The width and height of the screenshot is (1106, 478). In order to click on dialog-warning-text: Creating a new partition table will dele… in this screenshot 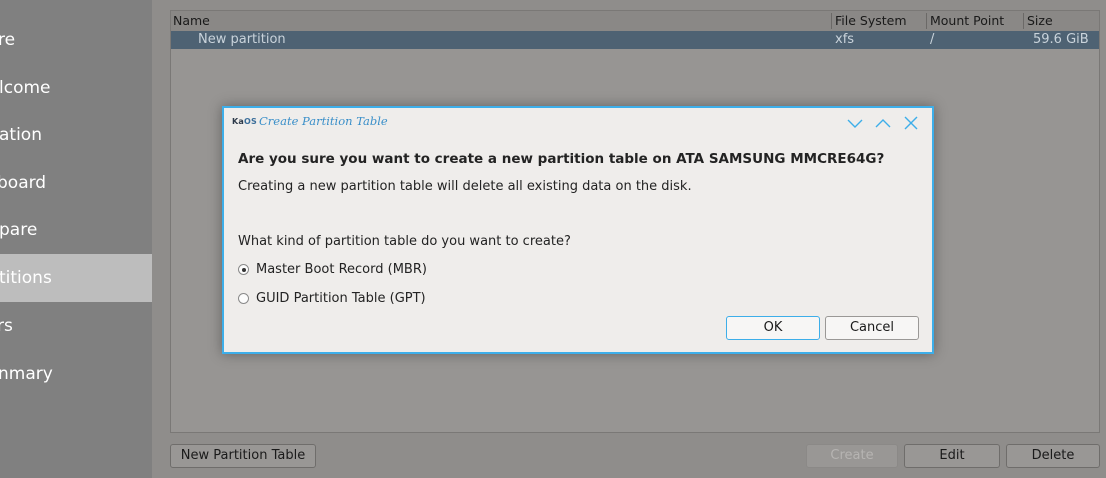, I will do `click(465, 186)`.